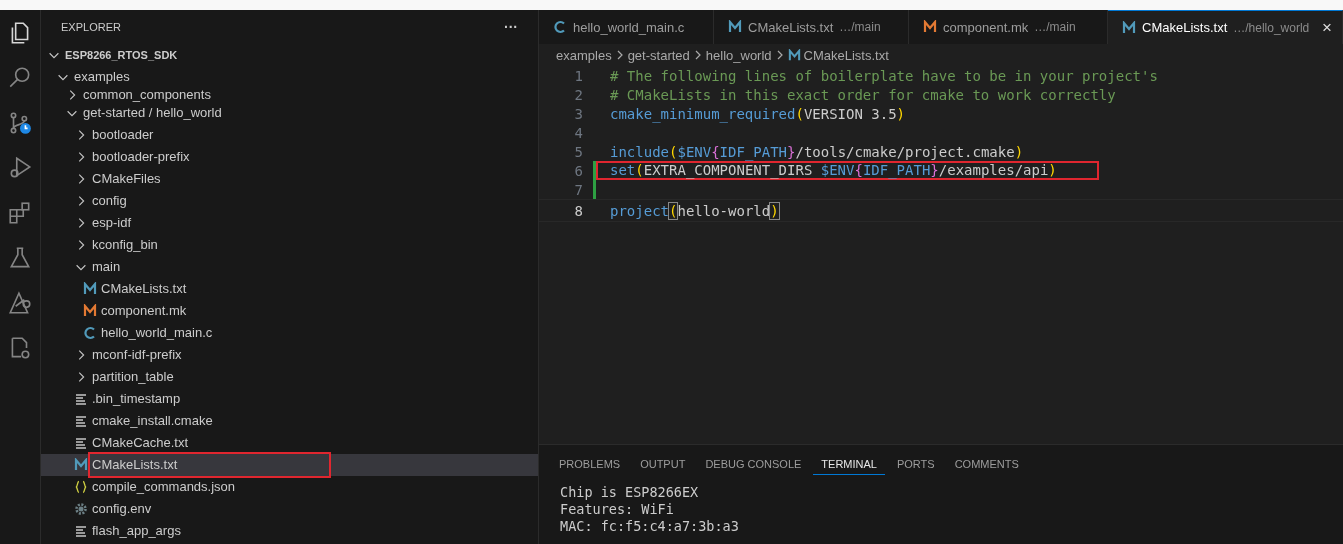  Describe the element at coordinates (817, 151) in the screenshot. I see `code-line: include($ENV{IDF_PATH}/tools/cmake/project.cmake)` at that location.